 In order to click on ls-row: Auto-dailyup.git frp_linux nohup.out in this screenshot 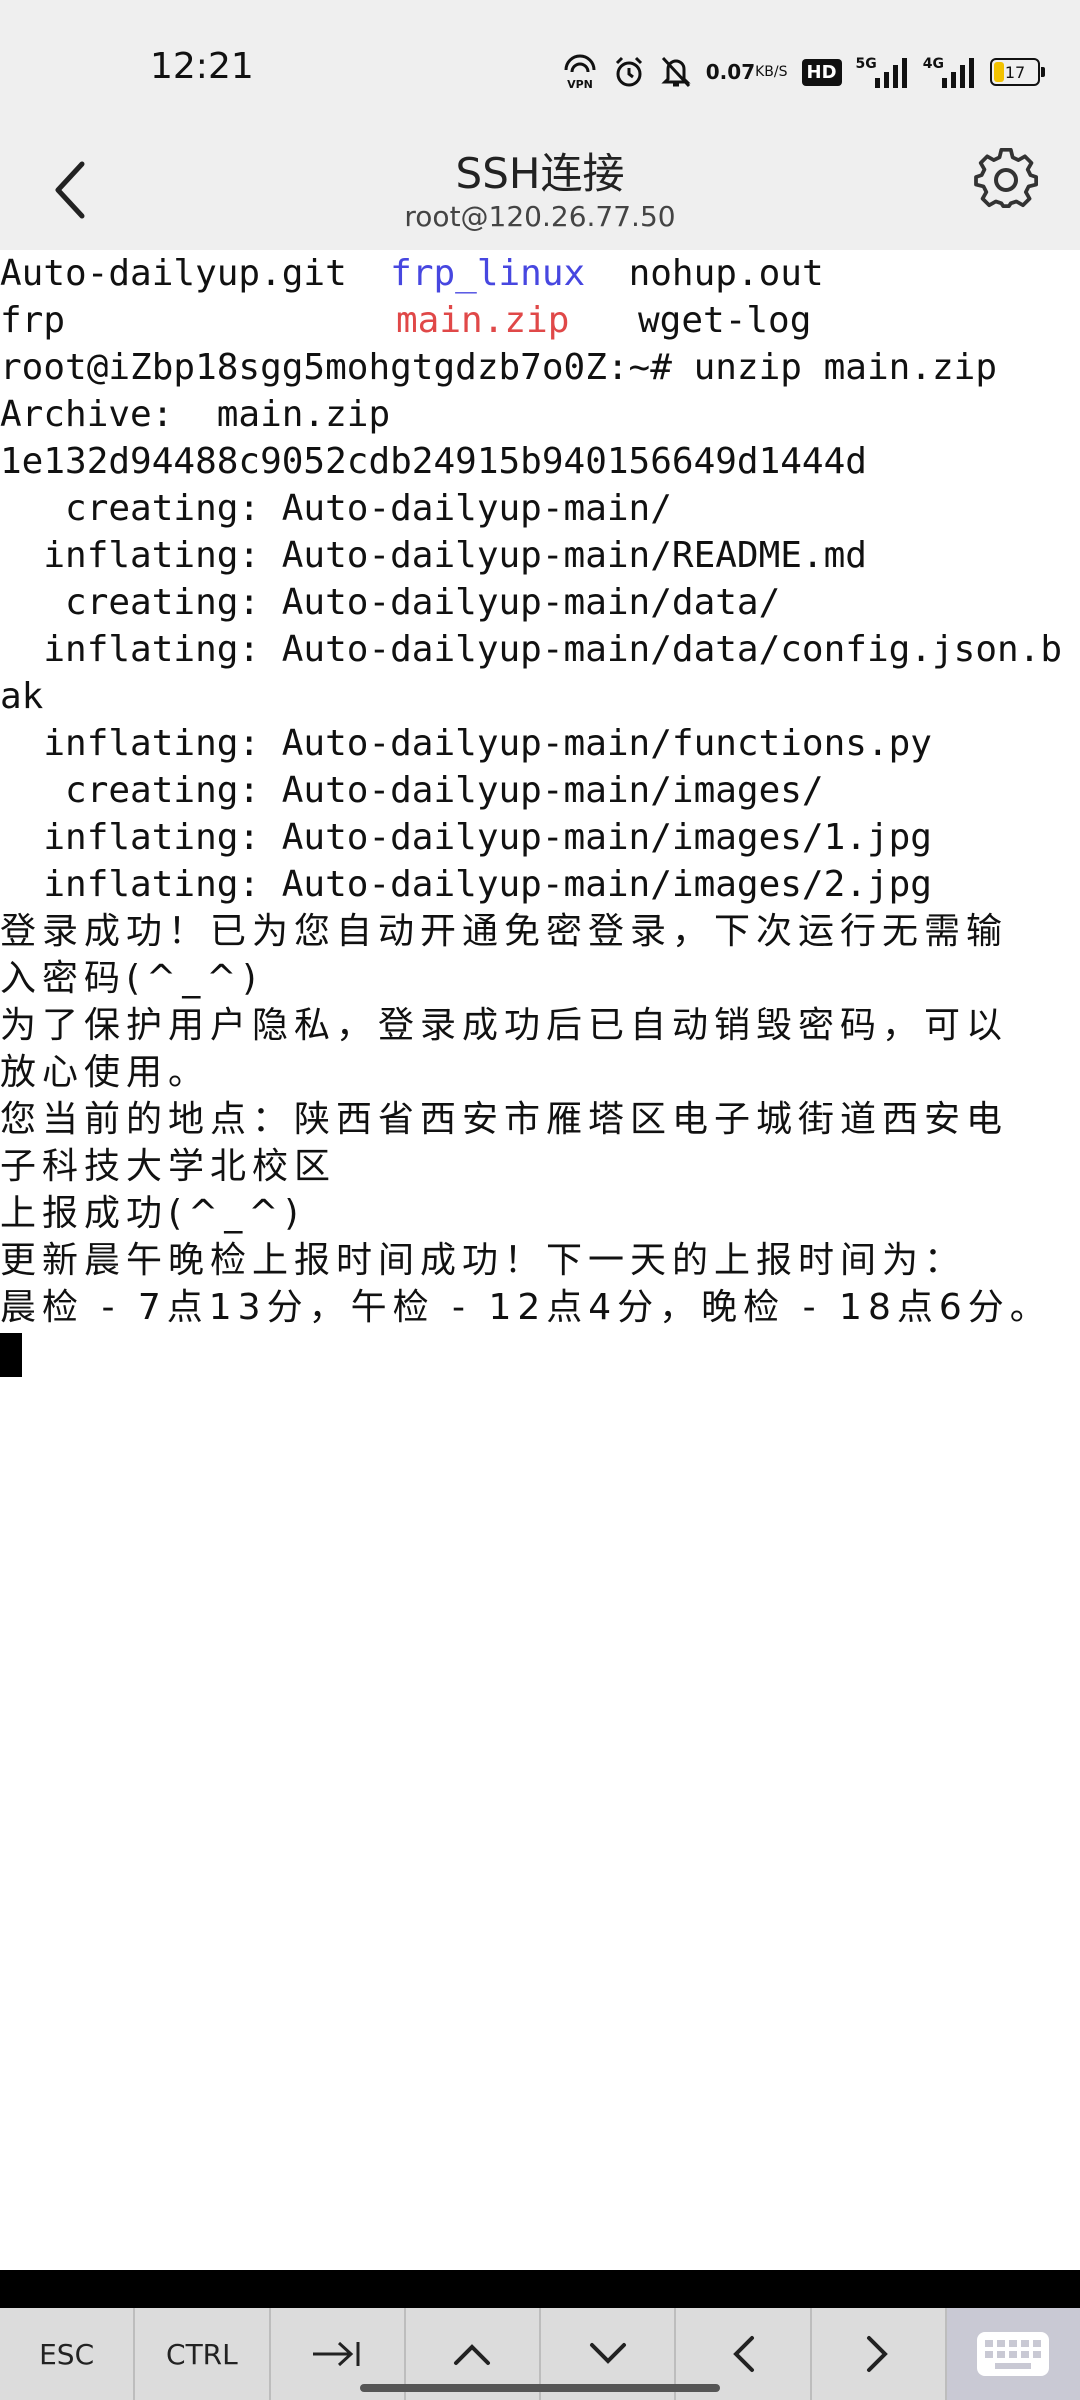, I will do `click(540, 273)`.